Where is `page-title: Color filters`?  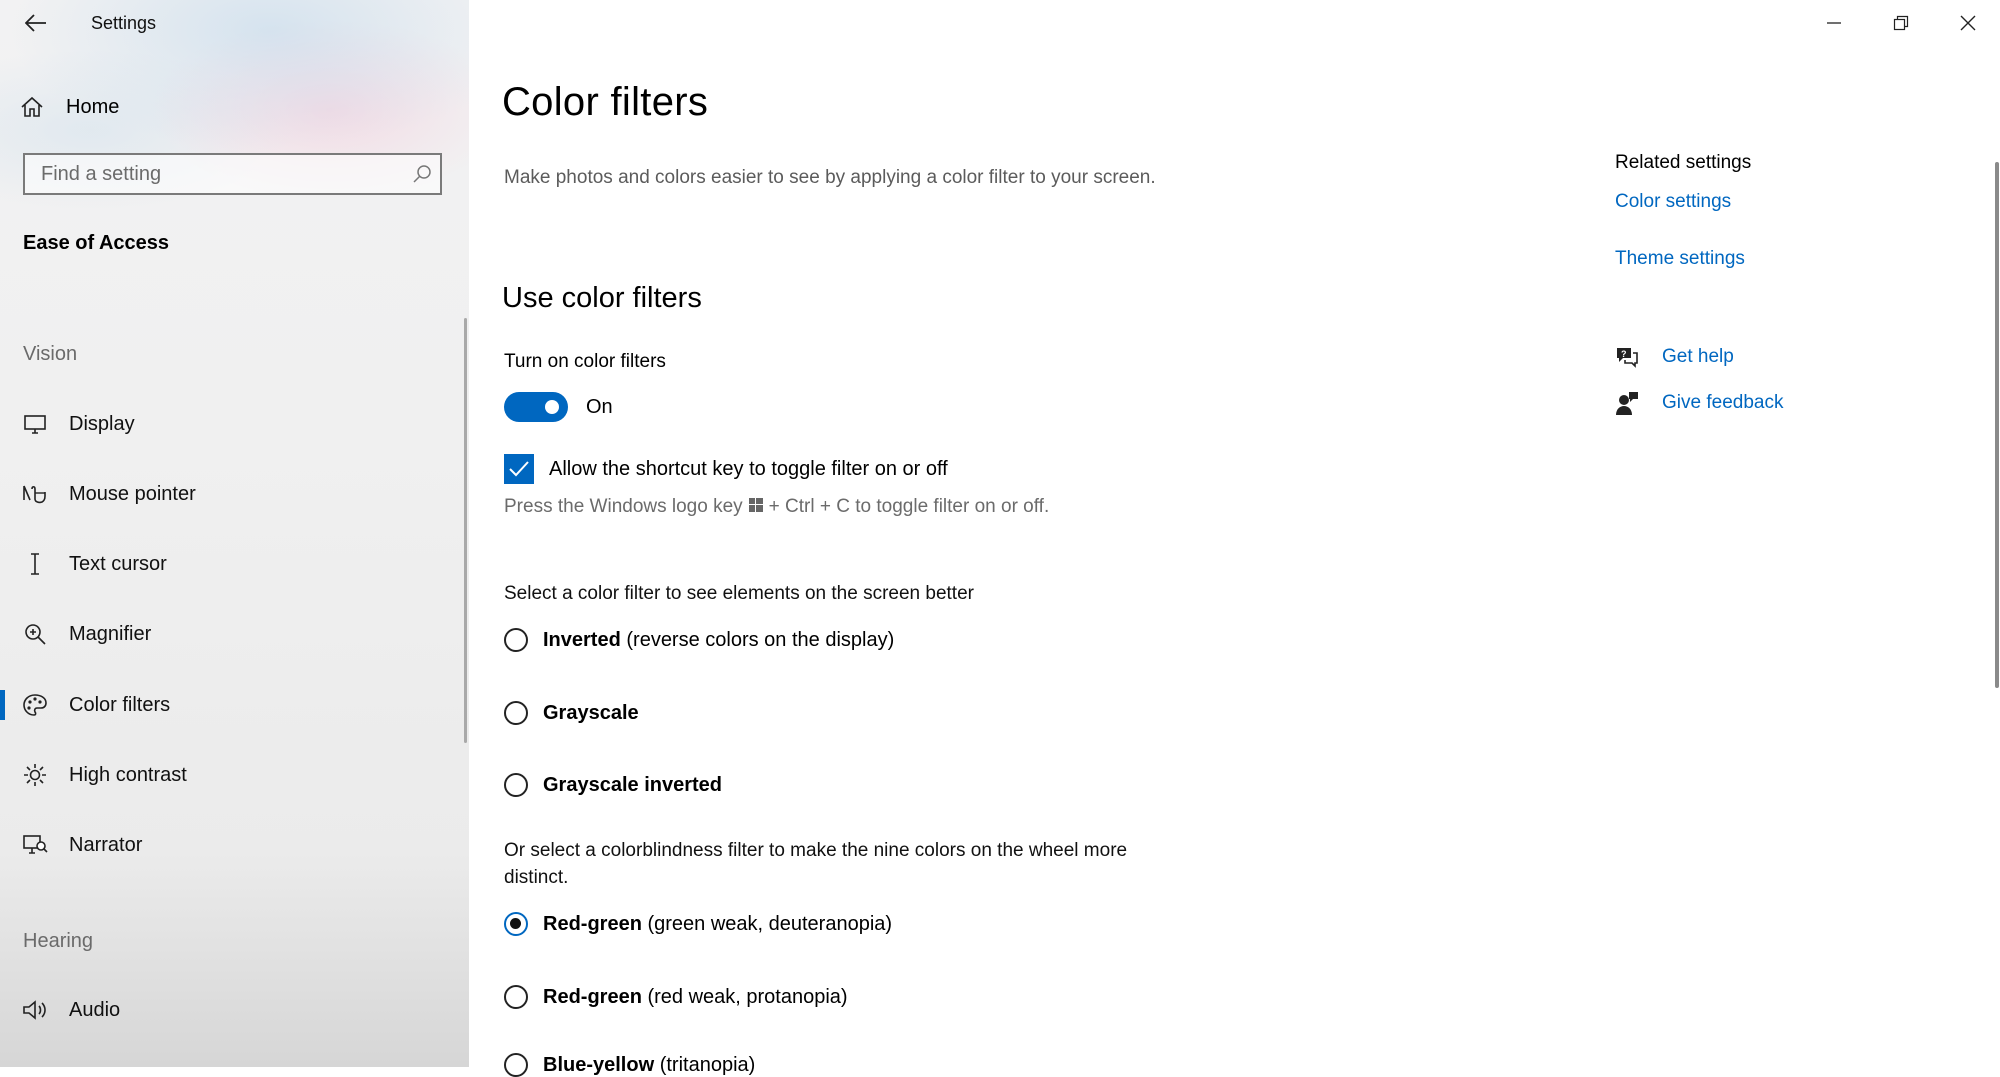
page-title: Color filters is located at coordinates (605, 102).